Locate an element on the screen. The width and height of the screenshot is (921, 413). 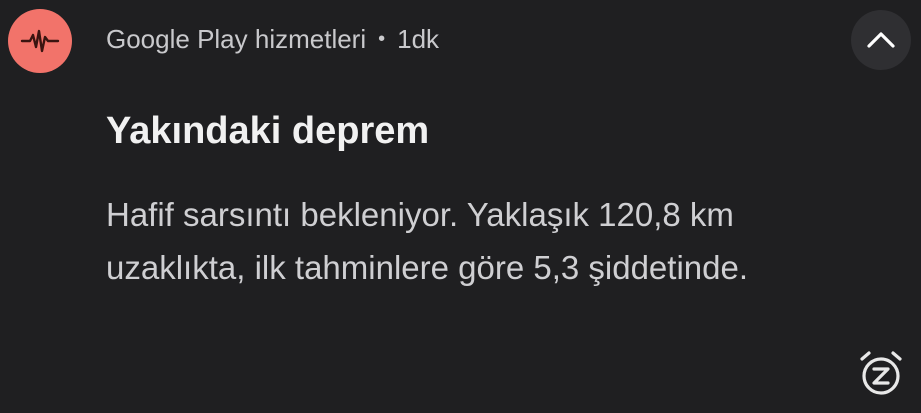
notification-title: Yakındaki deprem is located at coordinates (268, 131).